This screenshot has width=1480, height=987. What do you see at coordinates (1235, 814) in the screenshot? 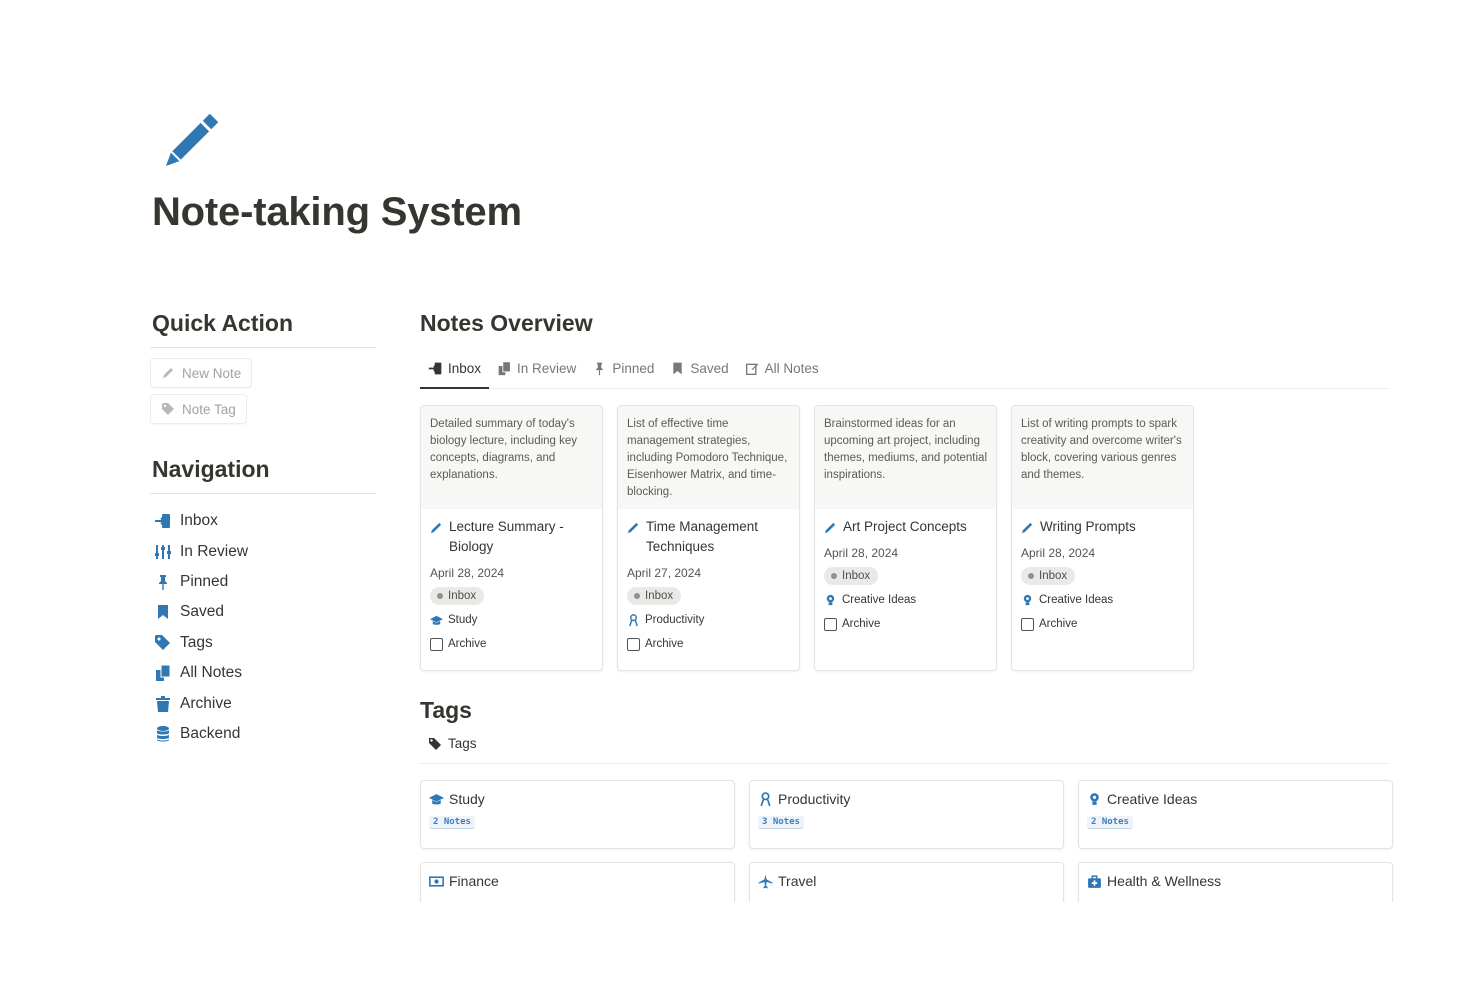
I see `tag-card: Creative Ideas 2 Notes` at bounding box center [1235, 814].